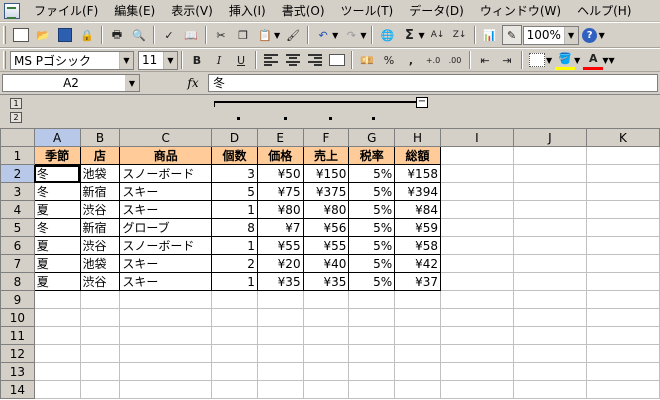  I want to click on column-header-i: I, so click(476, 137).